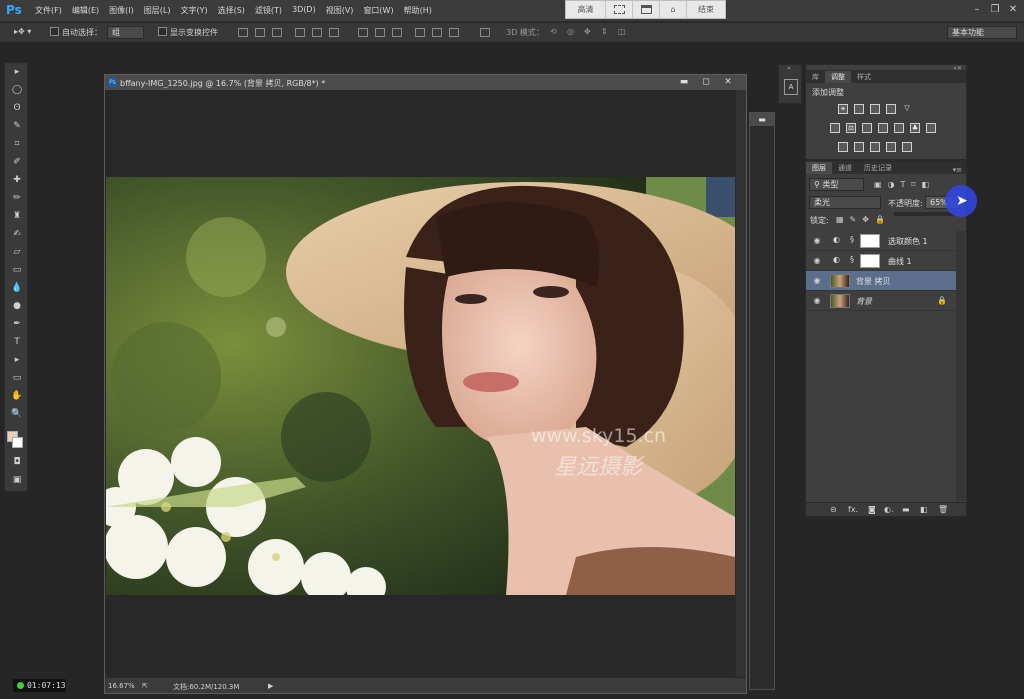 Image resolution: width=1024 pixels, height=699 pixels. I want to click on menu-edit: 编辑(E), so click(85, 10).